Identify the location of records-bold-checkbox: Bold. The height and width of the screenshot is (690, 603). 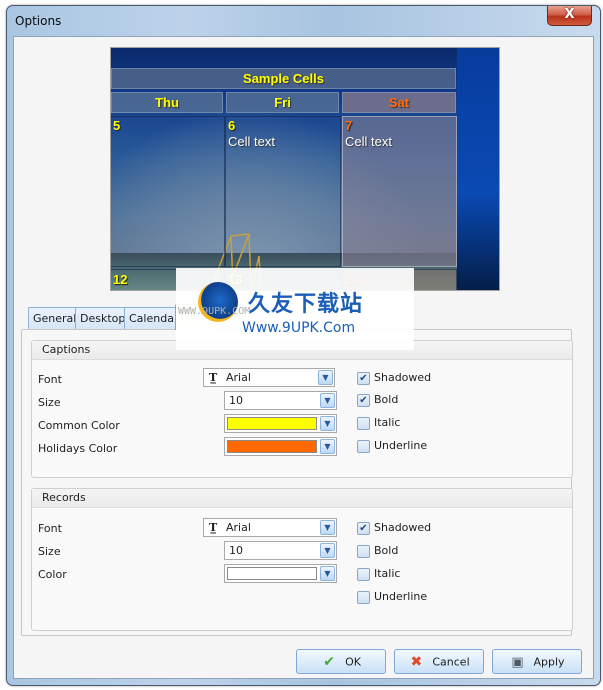
(377, 552).